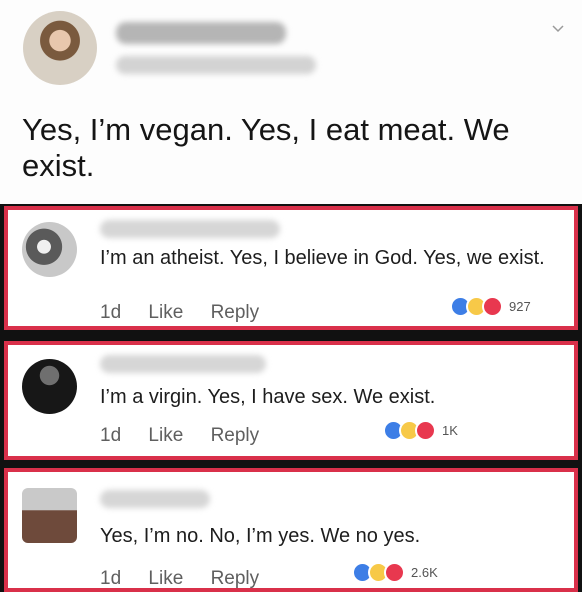 The width and height of the screenshot is (582, 592). Describe the element at coordinates (216, 65) in the screenshot. I see `poster-subtitle-blurred` at that location.